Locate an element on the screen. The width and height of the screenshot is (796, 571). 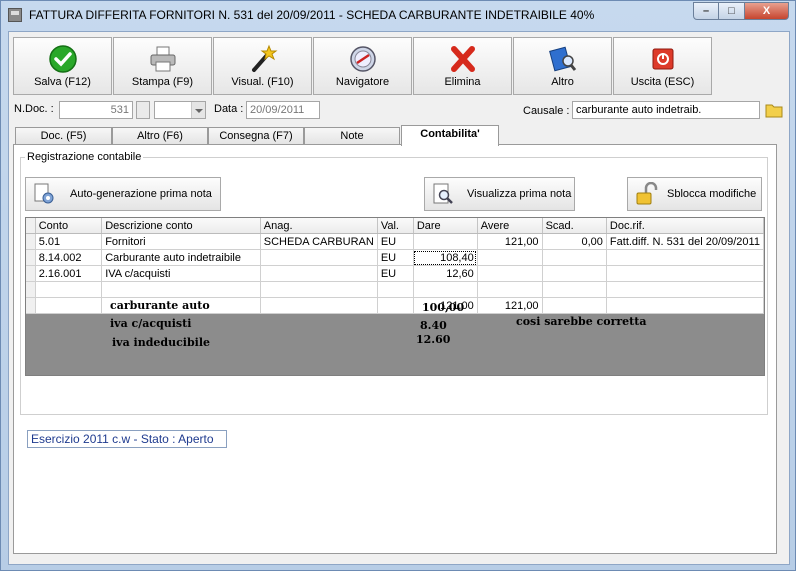
tab-altro: Altro (F6) is located at coordinates (160, 136).